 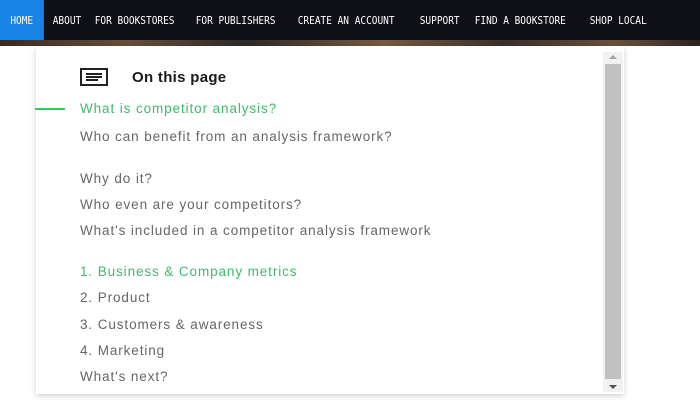 I want to click on toc-item-marketing: 4. Marketing, so click(x=122, y=351).